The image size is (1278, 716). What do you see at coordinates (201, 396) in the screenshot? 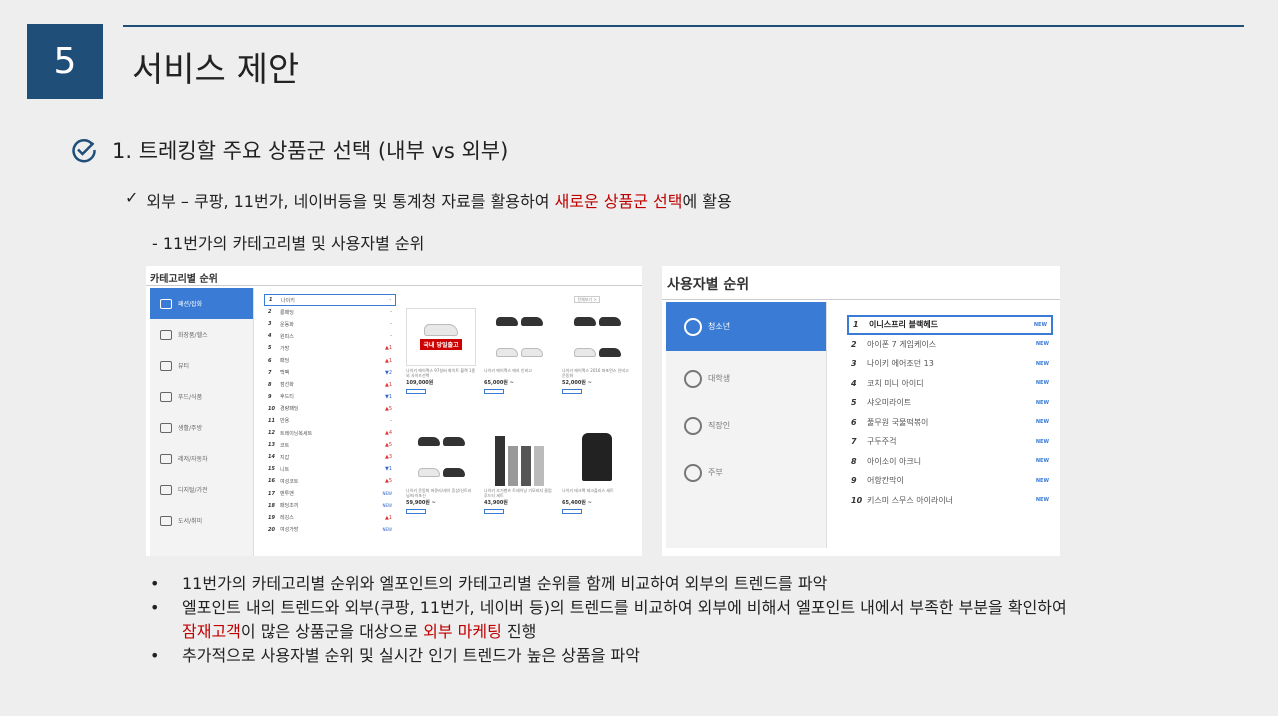
I see `category-tab: 푸드/식품` at bounding box center [201, 396].